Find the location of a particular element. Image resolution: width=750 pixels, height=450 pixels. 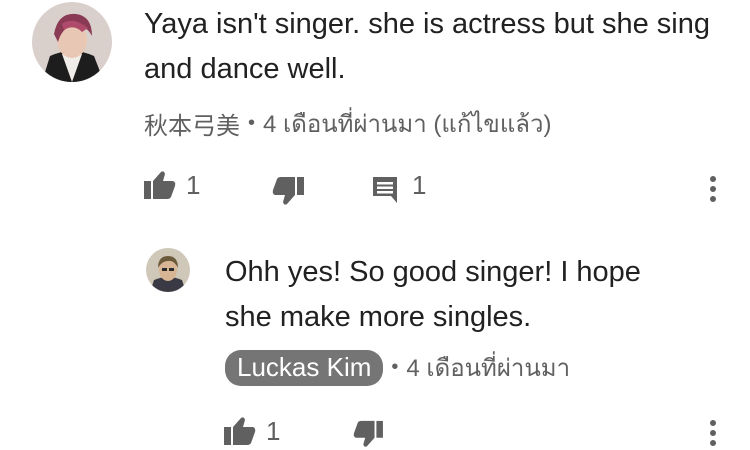

reply-author-avatar is located at coordinates (168, 270).